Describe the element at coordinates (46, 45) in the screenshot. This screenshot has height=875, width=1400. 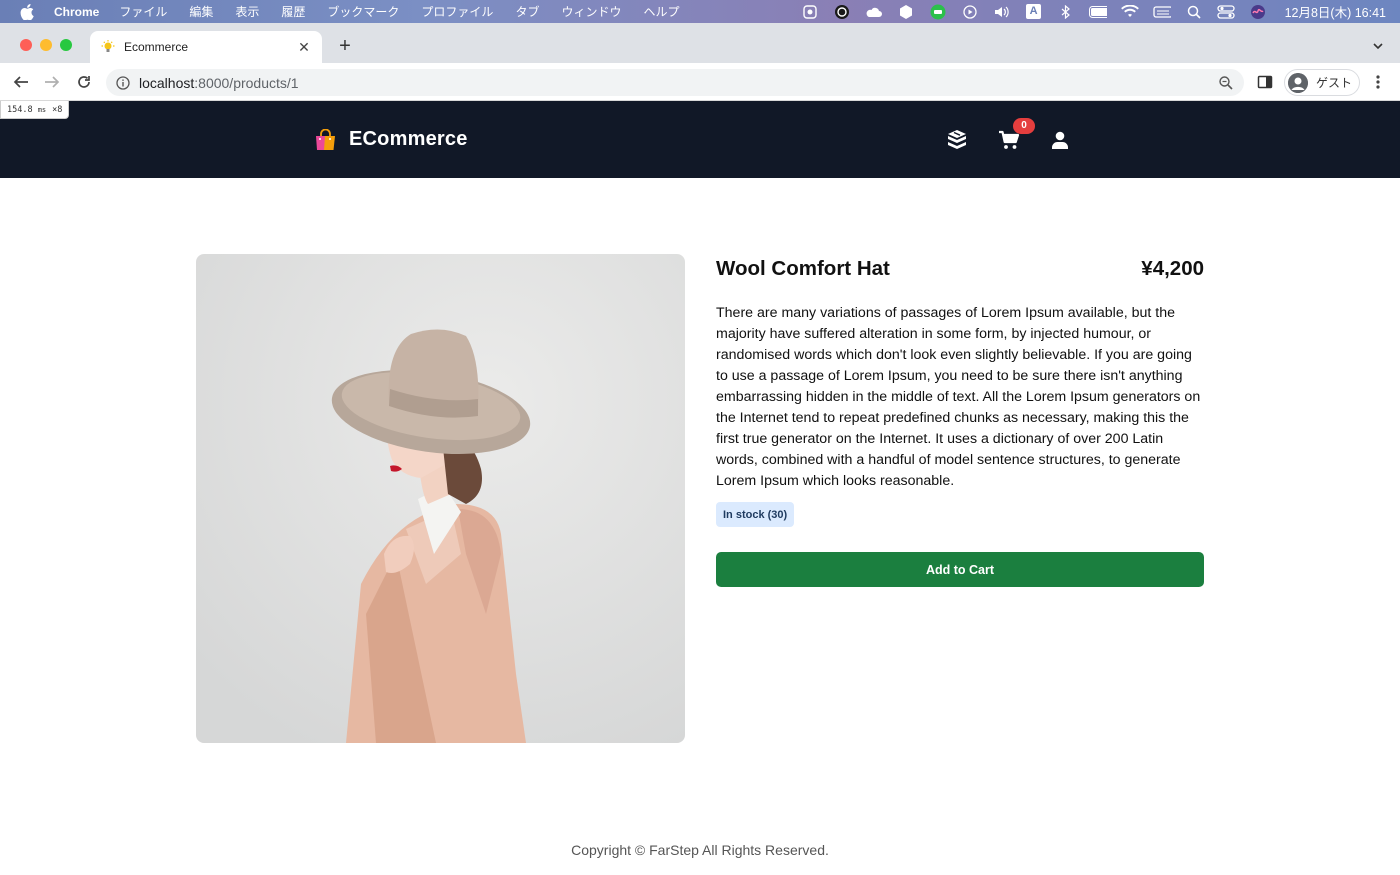
I see `window-minimize-button` at that location.